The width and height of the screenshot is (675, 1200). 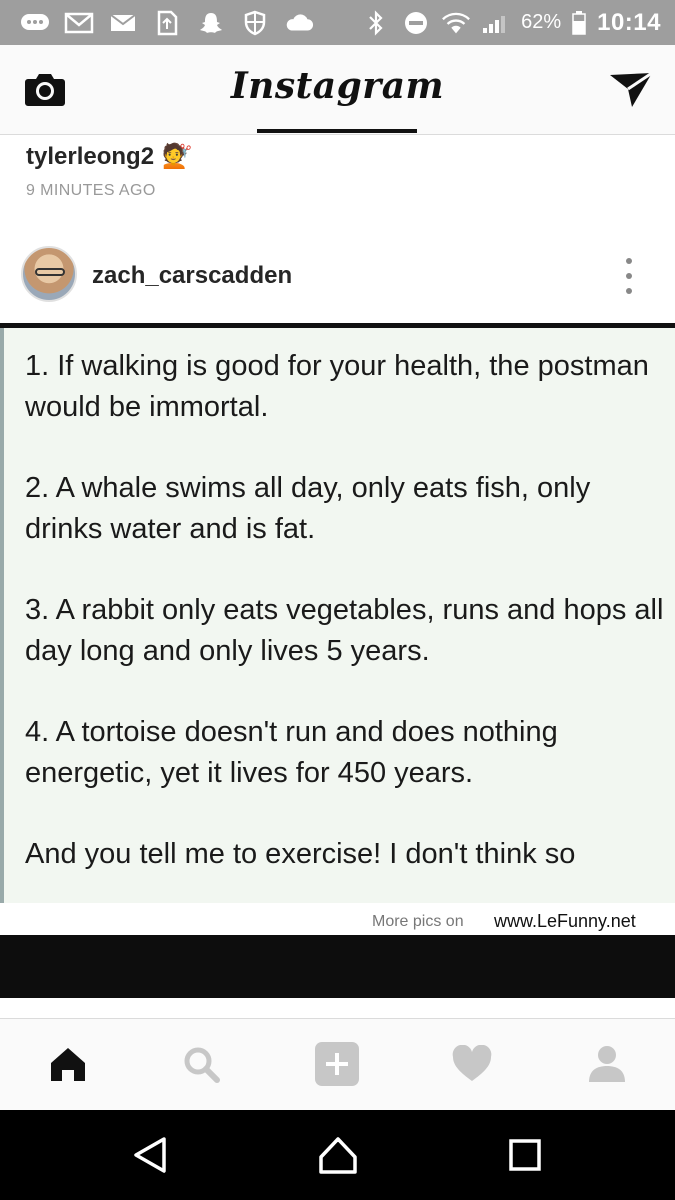 What do you see at coordinates (541, 22) in the screenshot?
I see `battery-percent: 62%` at bounding box center [541, 22].